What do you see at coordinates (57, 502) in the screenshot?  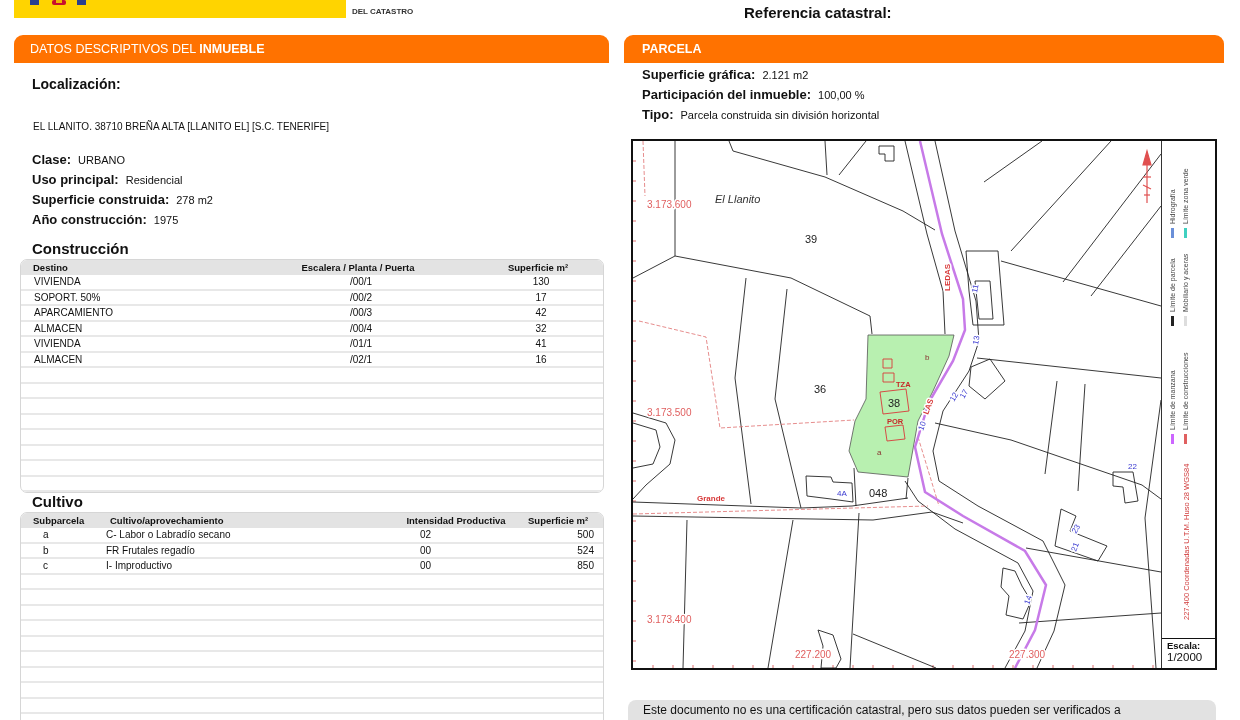 I see `section-title: Cultivo` at bounding box center [57, 502].